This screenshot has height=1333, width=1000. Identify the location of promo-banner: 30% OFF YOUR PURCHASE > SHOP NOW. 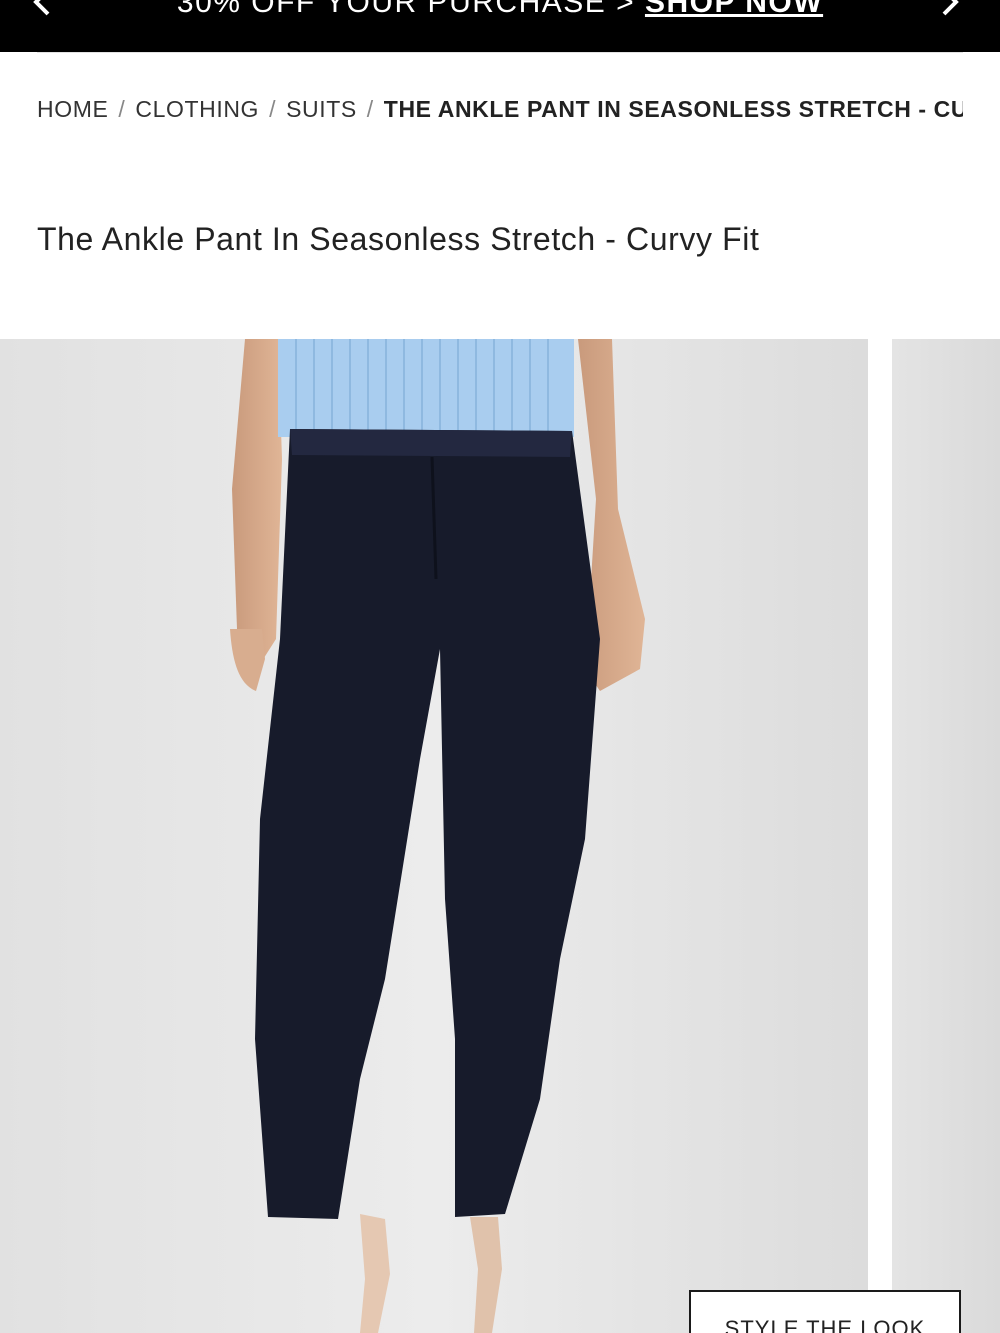
(500, 26).